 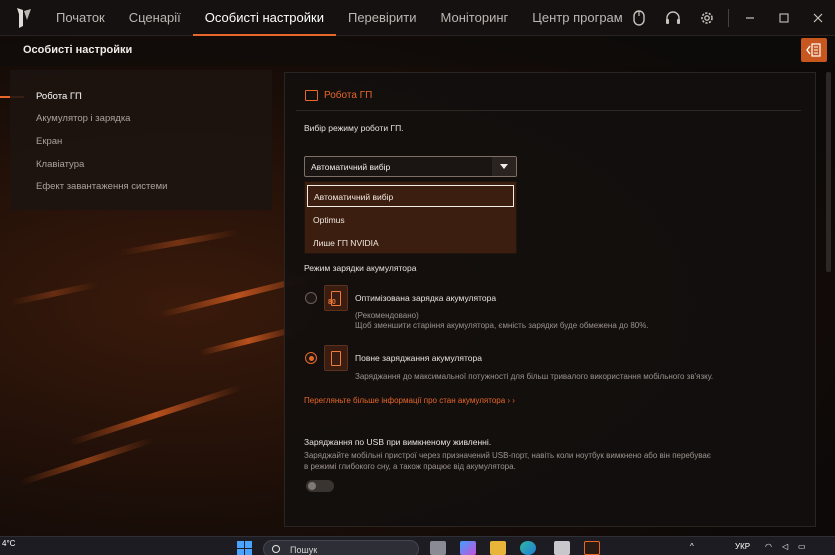 What do you see at coordinates (155, 18) in the screenshot?
I see `tab-scenarios: Сценарії` at bounding box center [155, 18].